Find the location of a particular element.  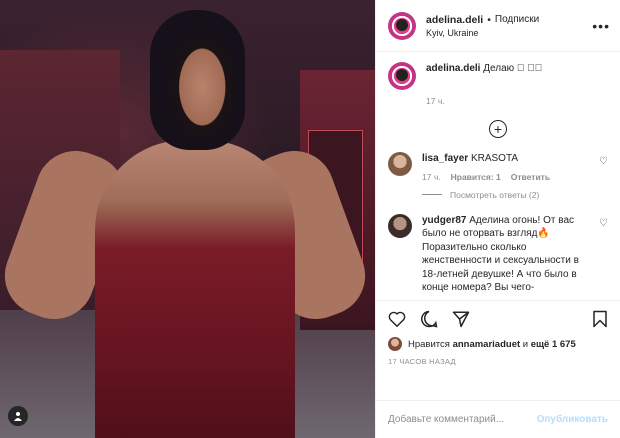

comment-username: lisa_fayer is located at coordinates (445, 158).